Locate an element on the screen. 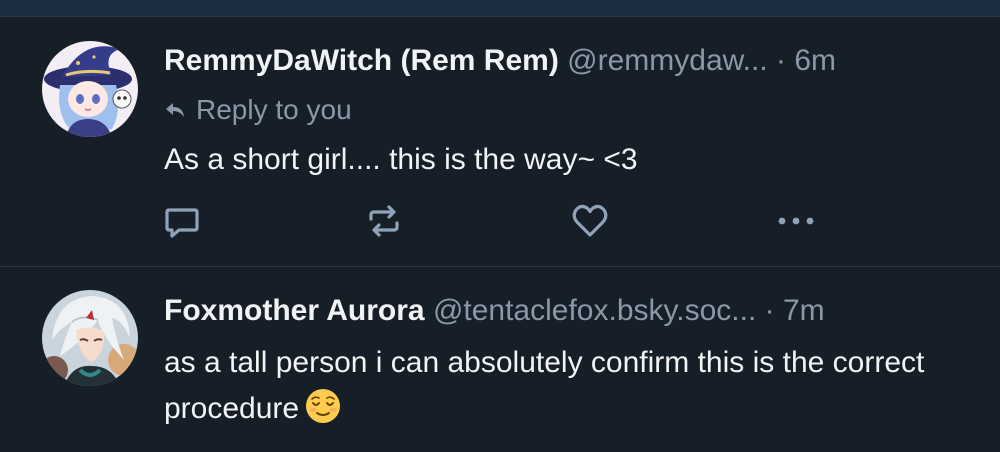 Image resolution: width=1000 pixels, height=452 pixels. like-icon is located at coordinates (590, 220).